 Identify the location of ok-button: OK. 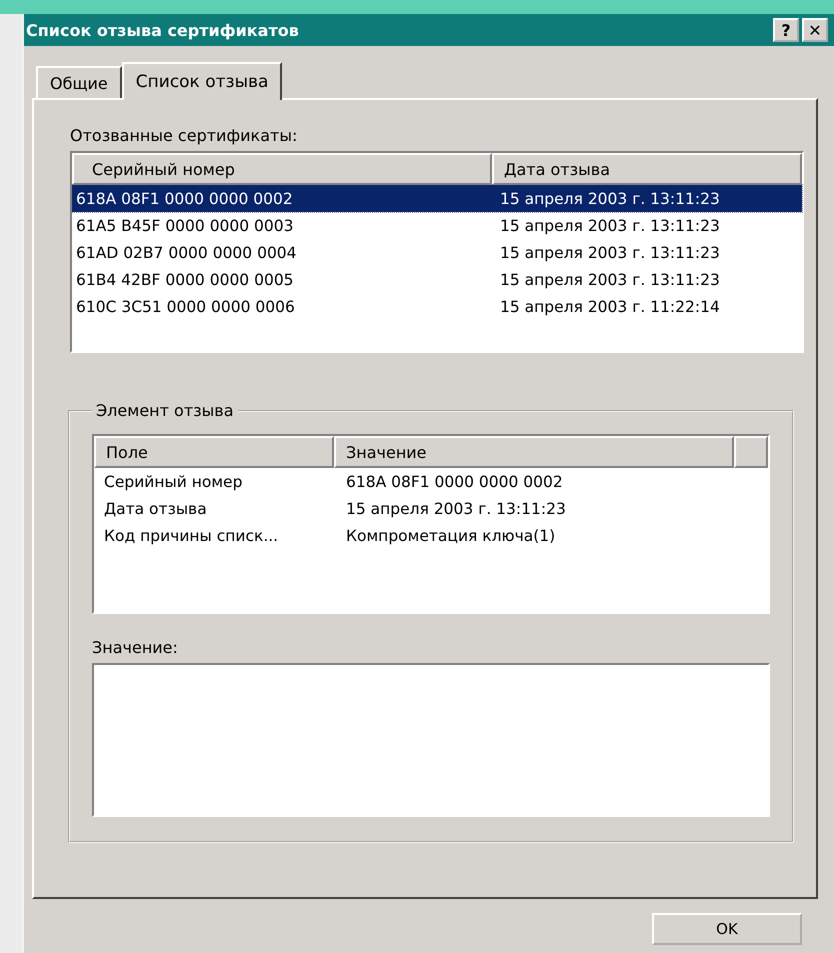
(727, 929).